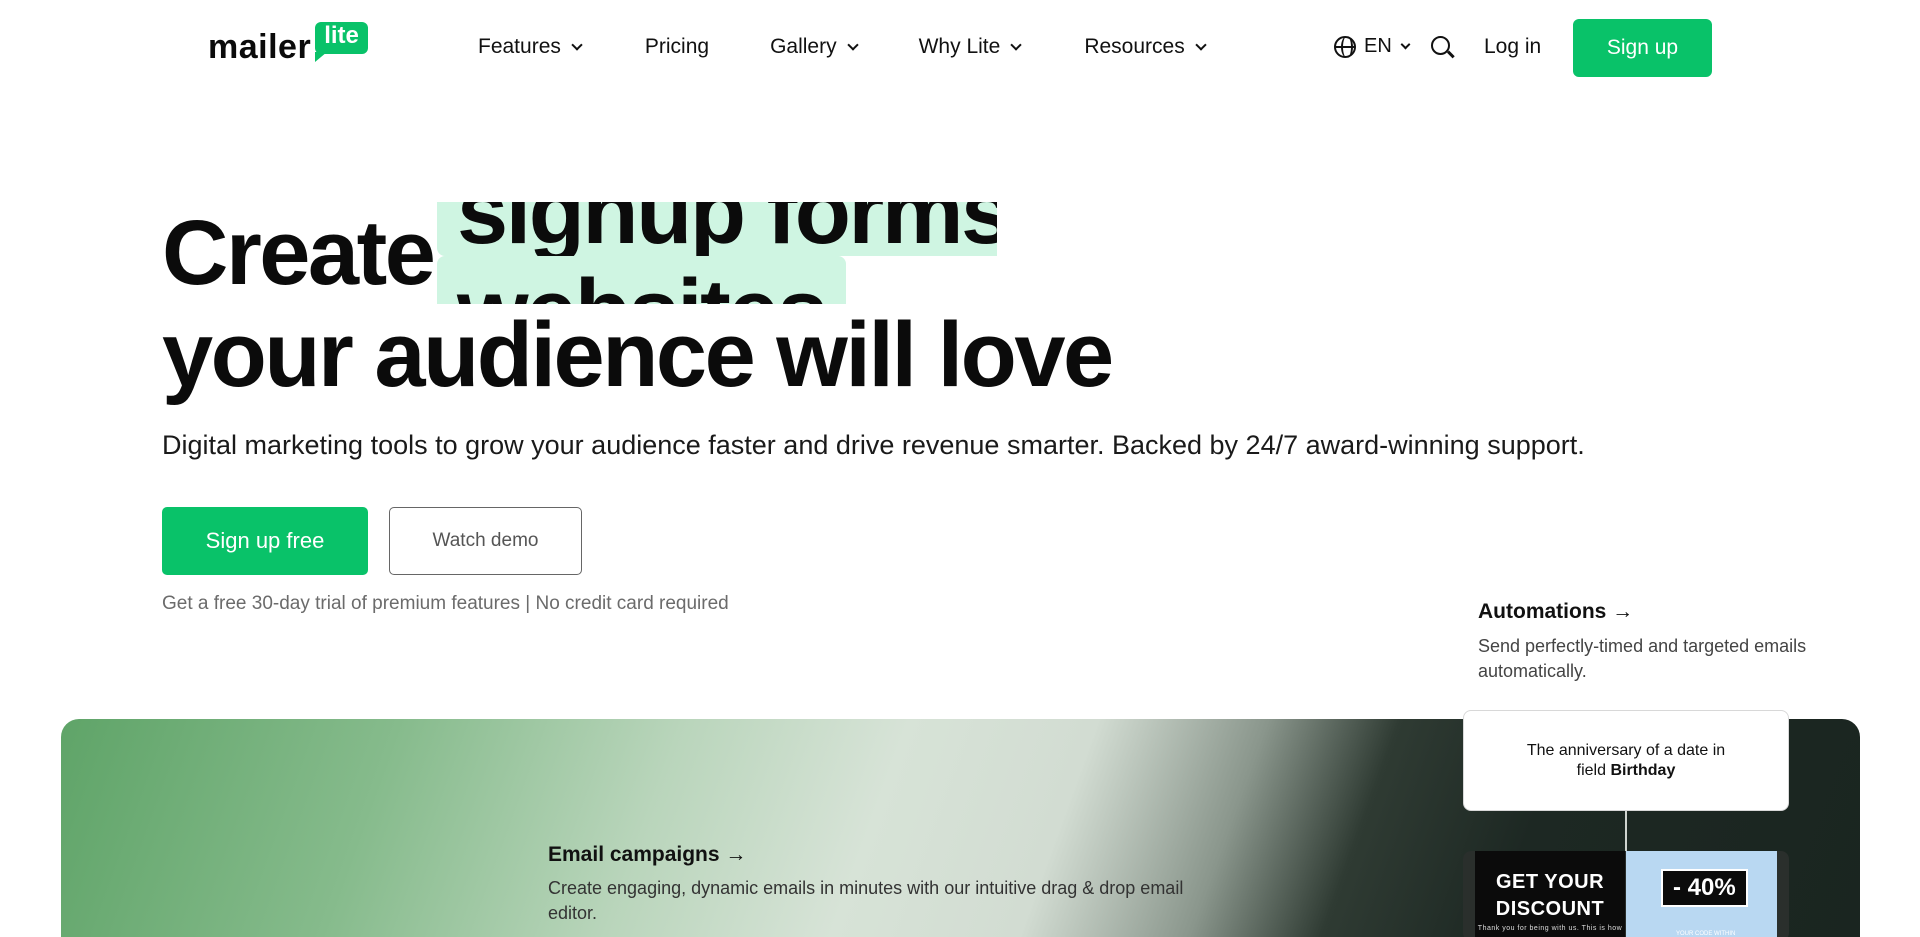 This screenshot has height=937, width=1920. I want to click on hero-rotating-words: signup forms websites, so click(717, 253).